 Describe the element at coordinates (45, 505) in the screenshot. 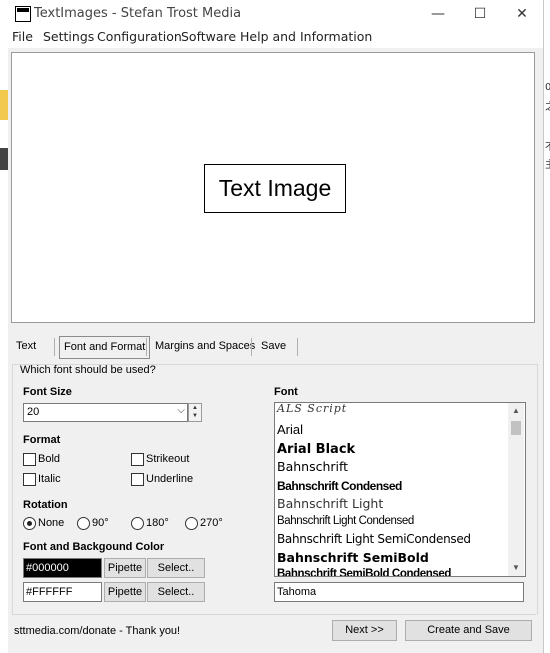

I see `rotation-heading: Rotation` at that location.